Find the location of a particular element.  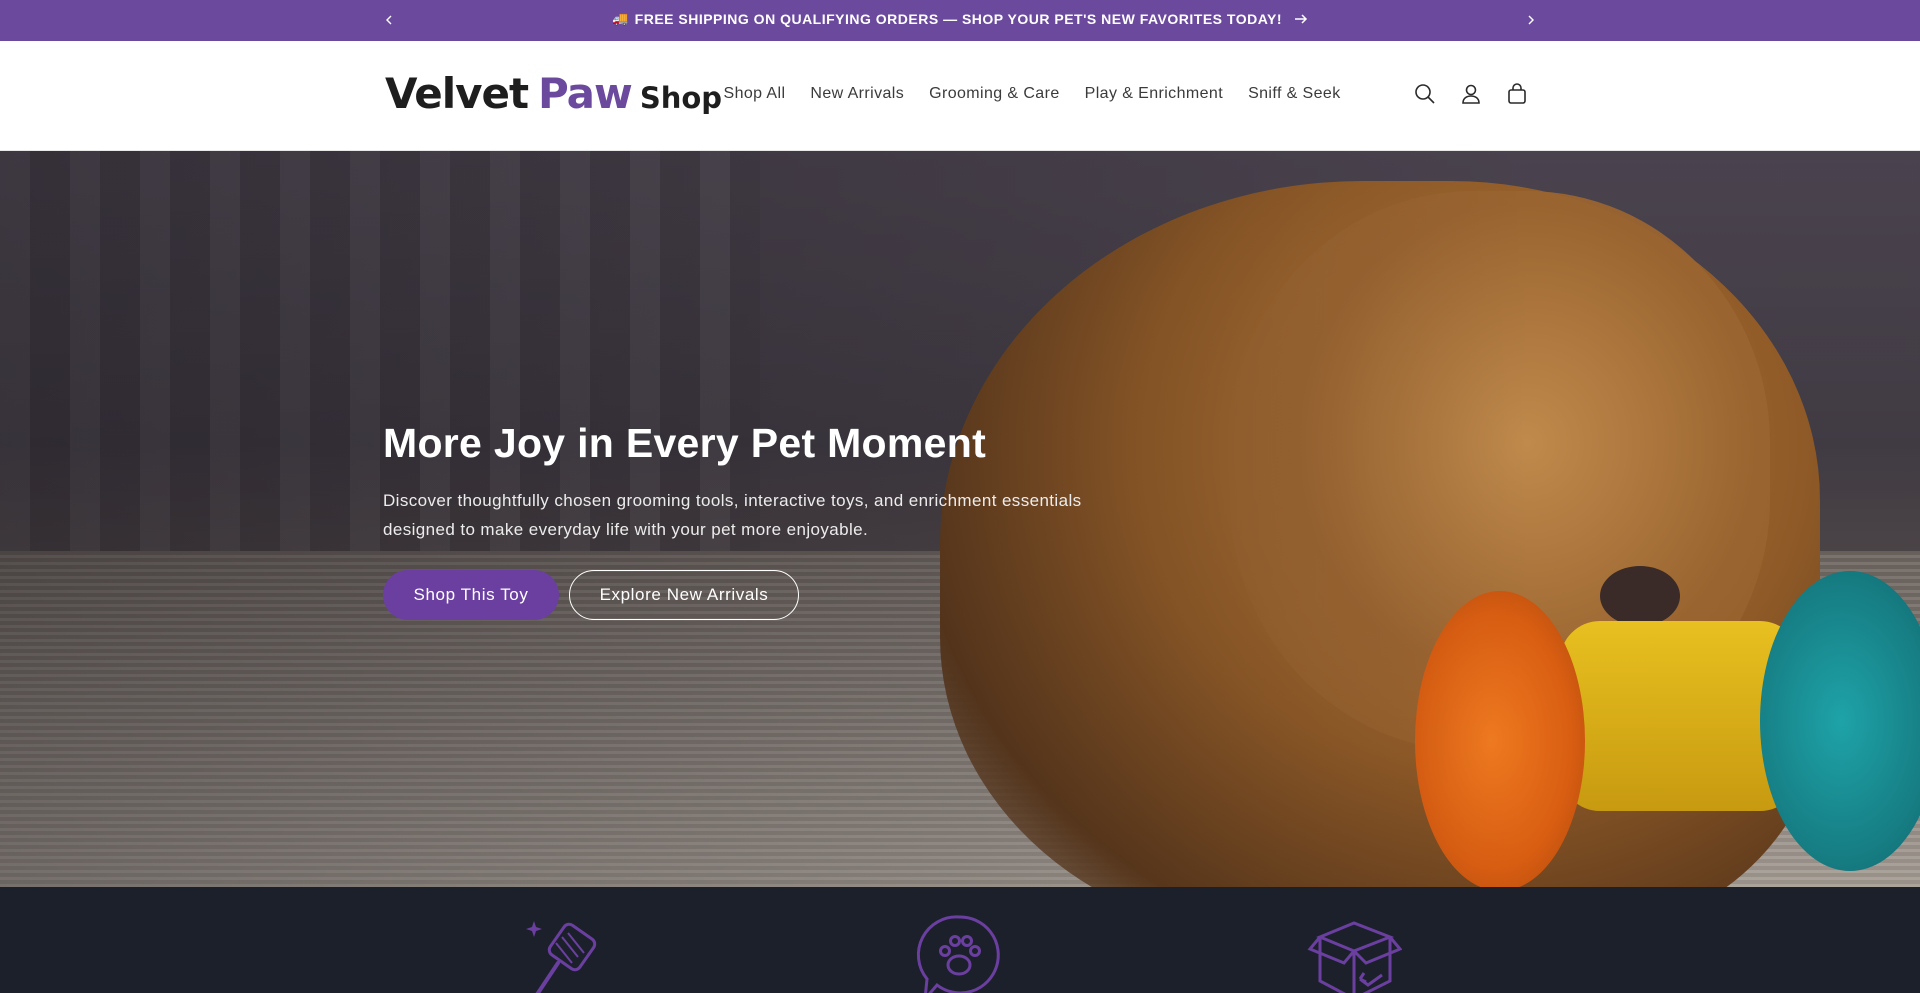

account-icon is located at coordinates (1471, 94).